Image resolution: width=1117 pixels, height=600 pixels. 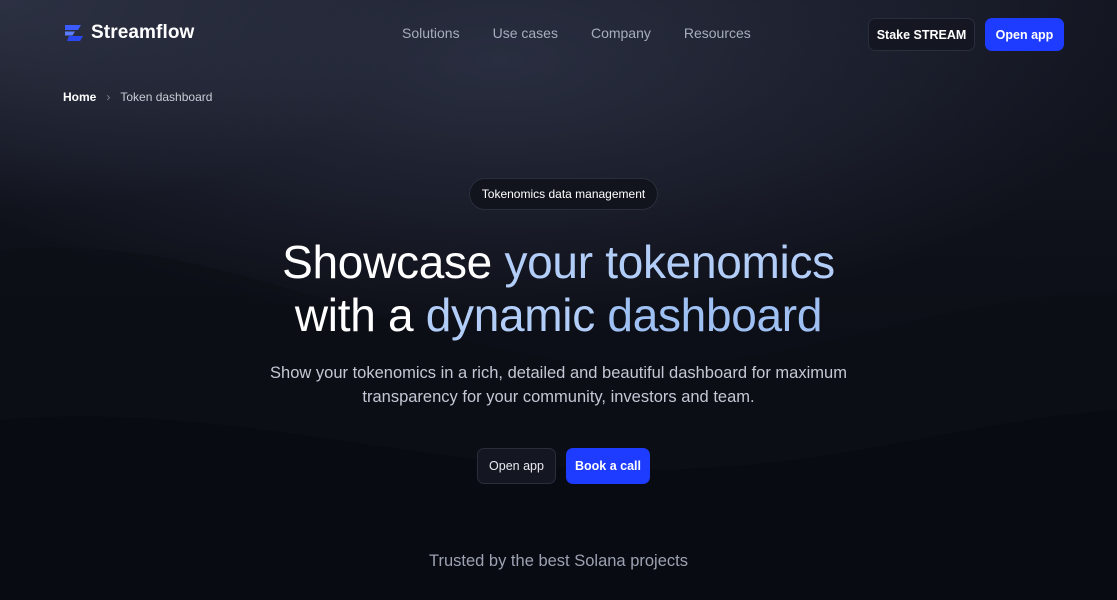 I want to click on nav-use-cases: Use cases, so click(x=525, y=33).